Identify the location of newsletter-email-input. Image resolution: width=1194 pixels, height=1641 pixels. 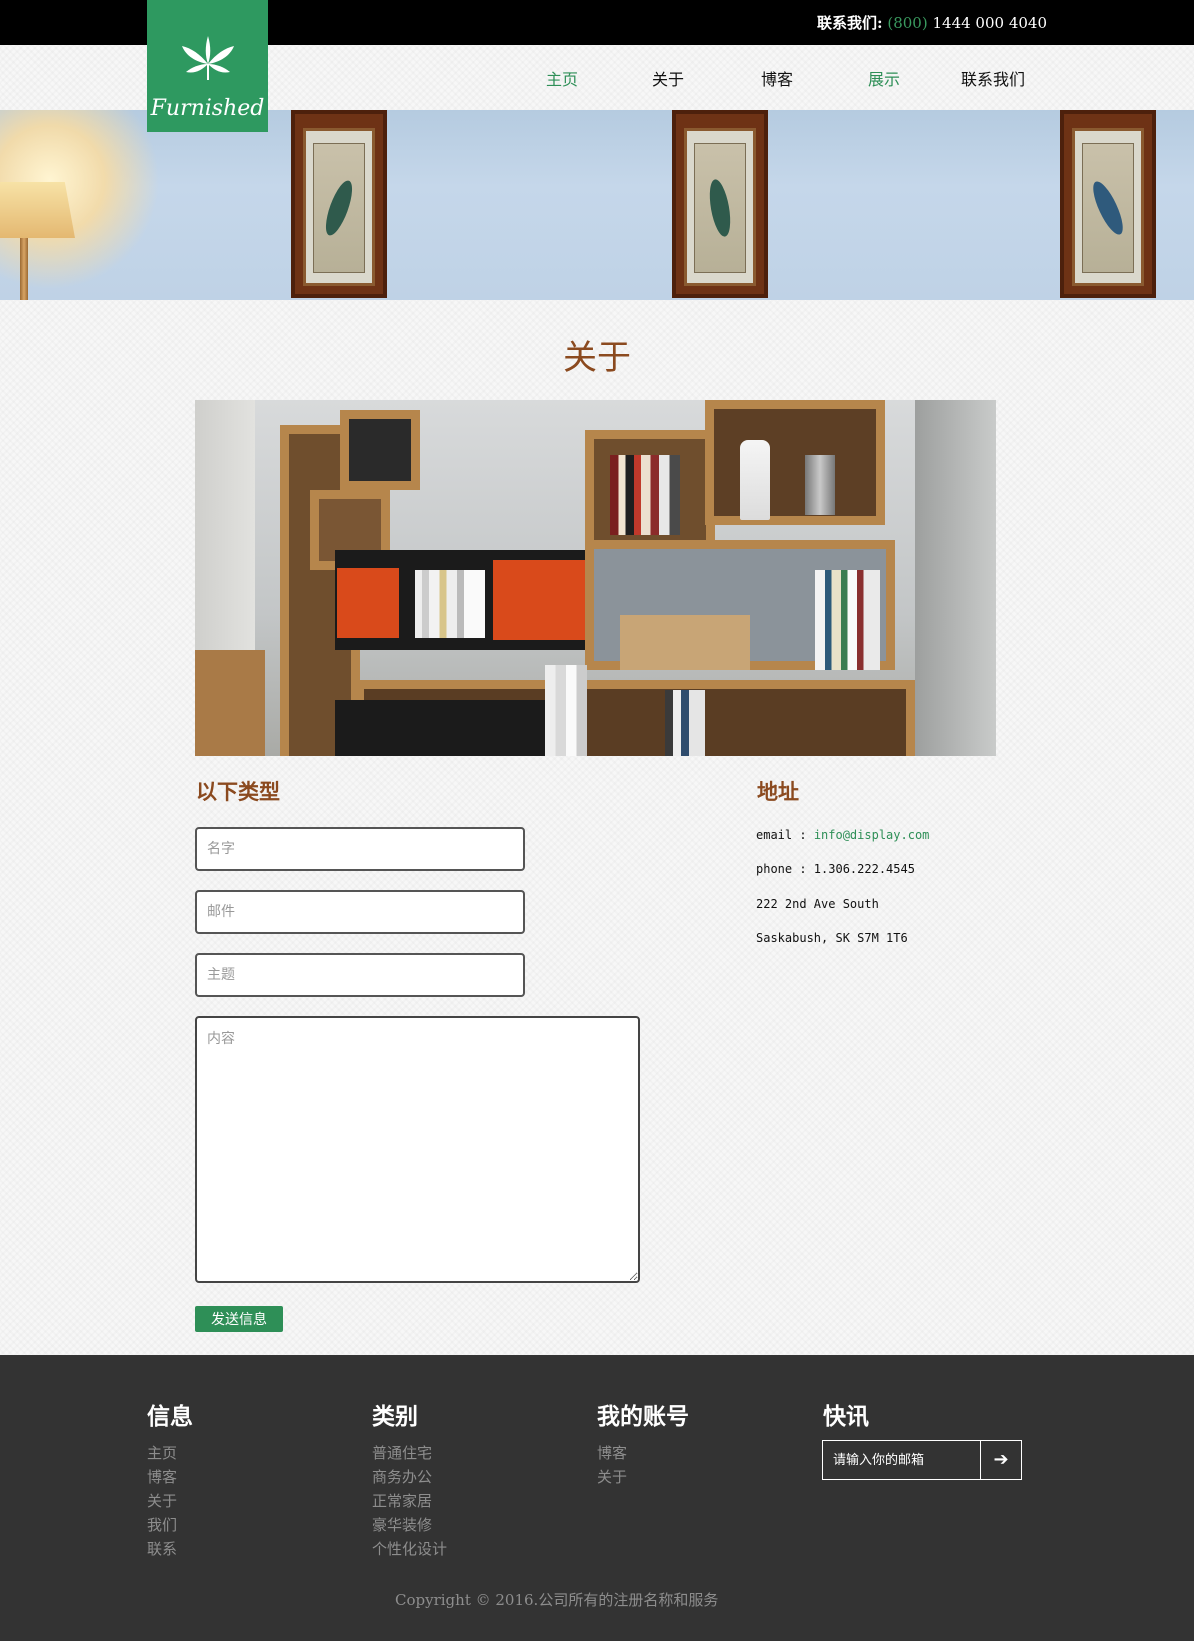
(902, 1460).